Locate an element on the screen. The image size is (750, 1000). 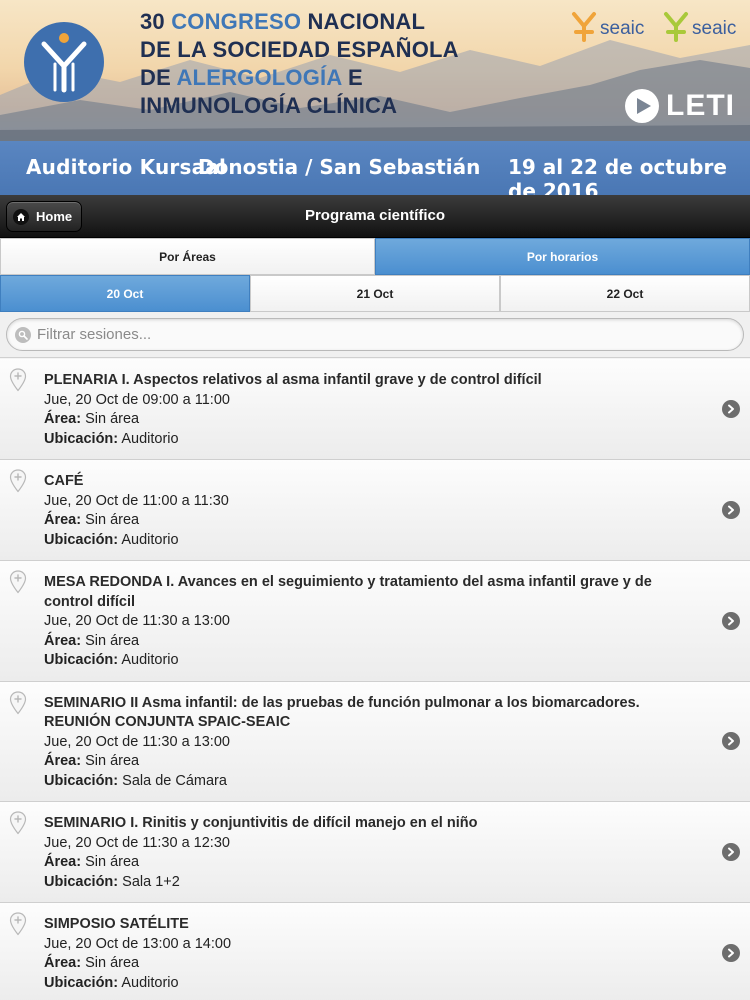
session-location: Ubicación: Sala 1+2 is located at coordinates (112, 881).